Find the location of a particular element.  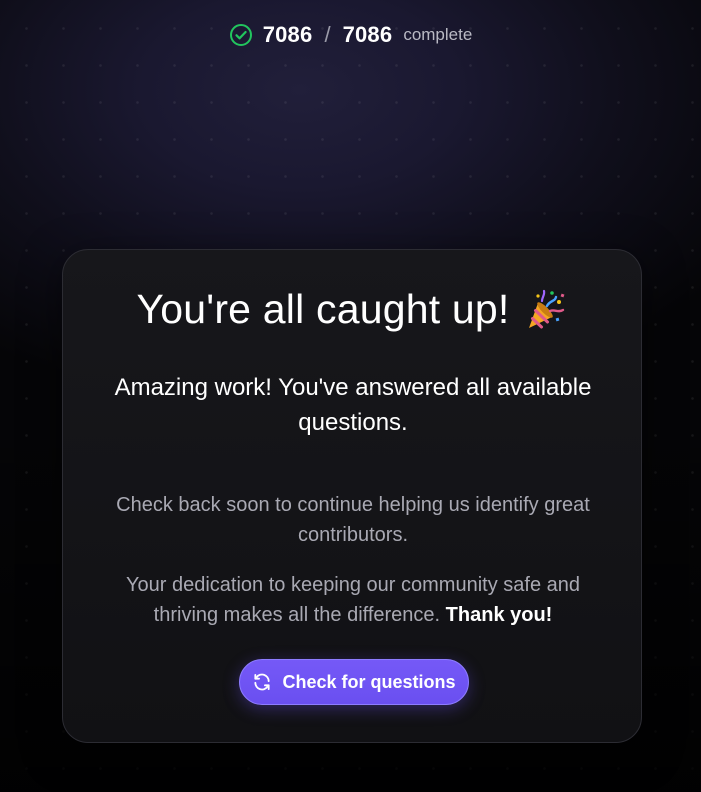

progress-indicator: 7086 / 7086 complete is located at coordinates (350, 35).